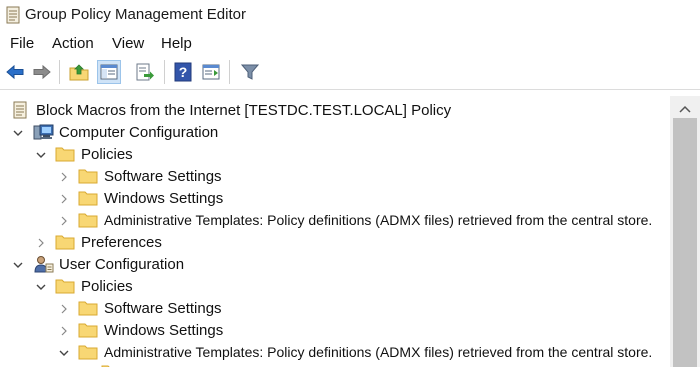  What do you see at coordinates (685, 107) in the screenshot?
I see `scroll-up-arrow-icon` at bounding box center [685, 107].